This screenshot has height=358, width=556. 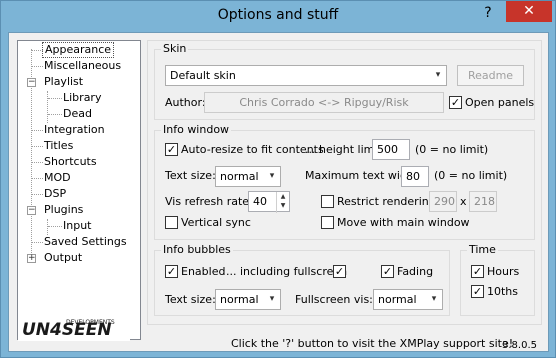 I want to click on tree-item-miscellaneous: Miscellaneous, so click(x=82, y=66).